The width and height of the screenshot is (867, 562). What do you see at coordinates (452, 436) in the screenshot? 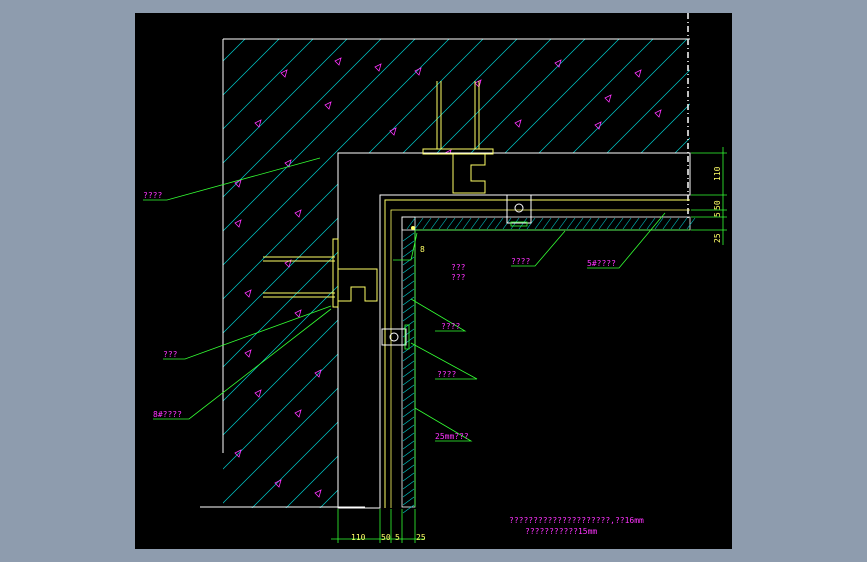
I see `label-stone: 25mm???` at bounding box center [452, 436].